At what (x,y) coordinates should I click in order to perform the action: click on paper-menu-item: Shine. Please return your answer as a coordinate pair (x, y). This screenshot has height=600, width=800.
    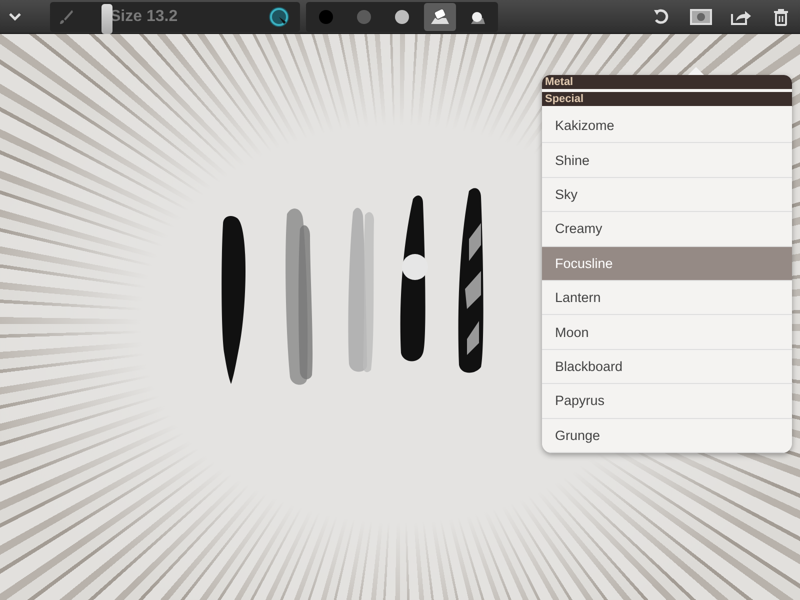
    Looking at the image, I should click on (667, 160).